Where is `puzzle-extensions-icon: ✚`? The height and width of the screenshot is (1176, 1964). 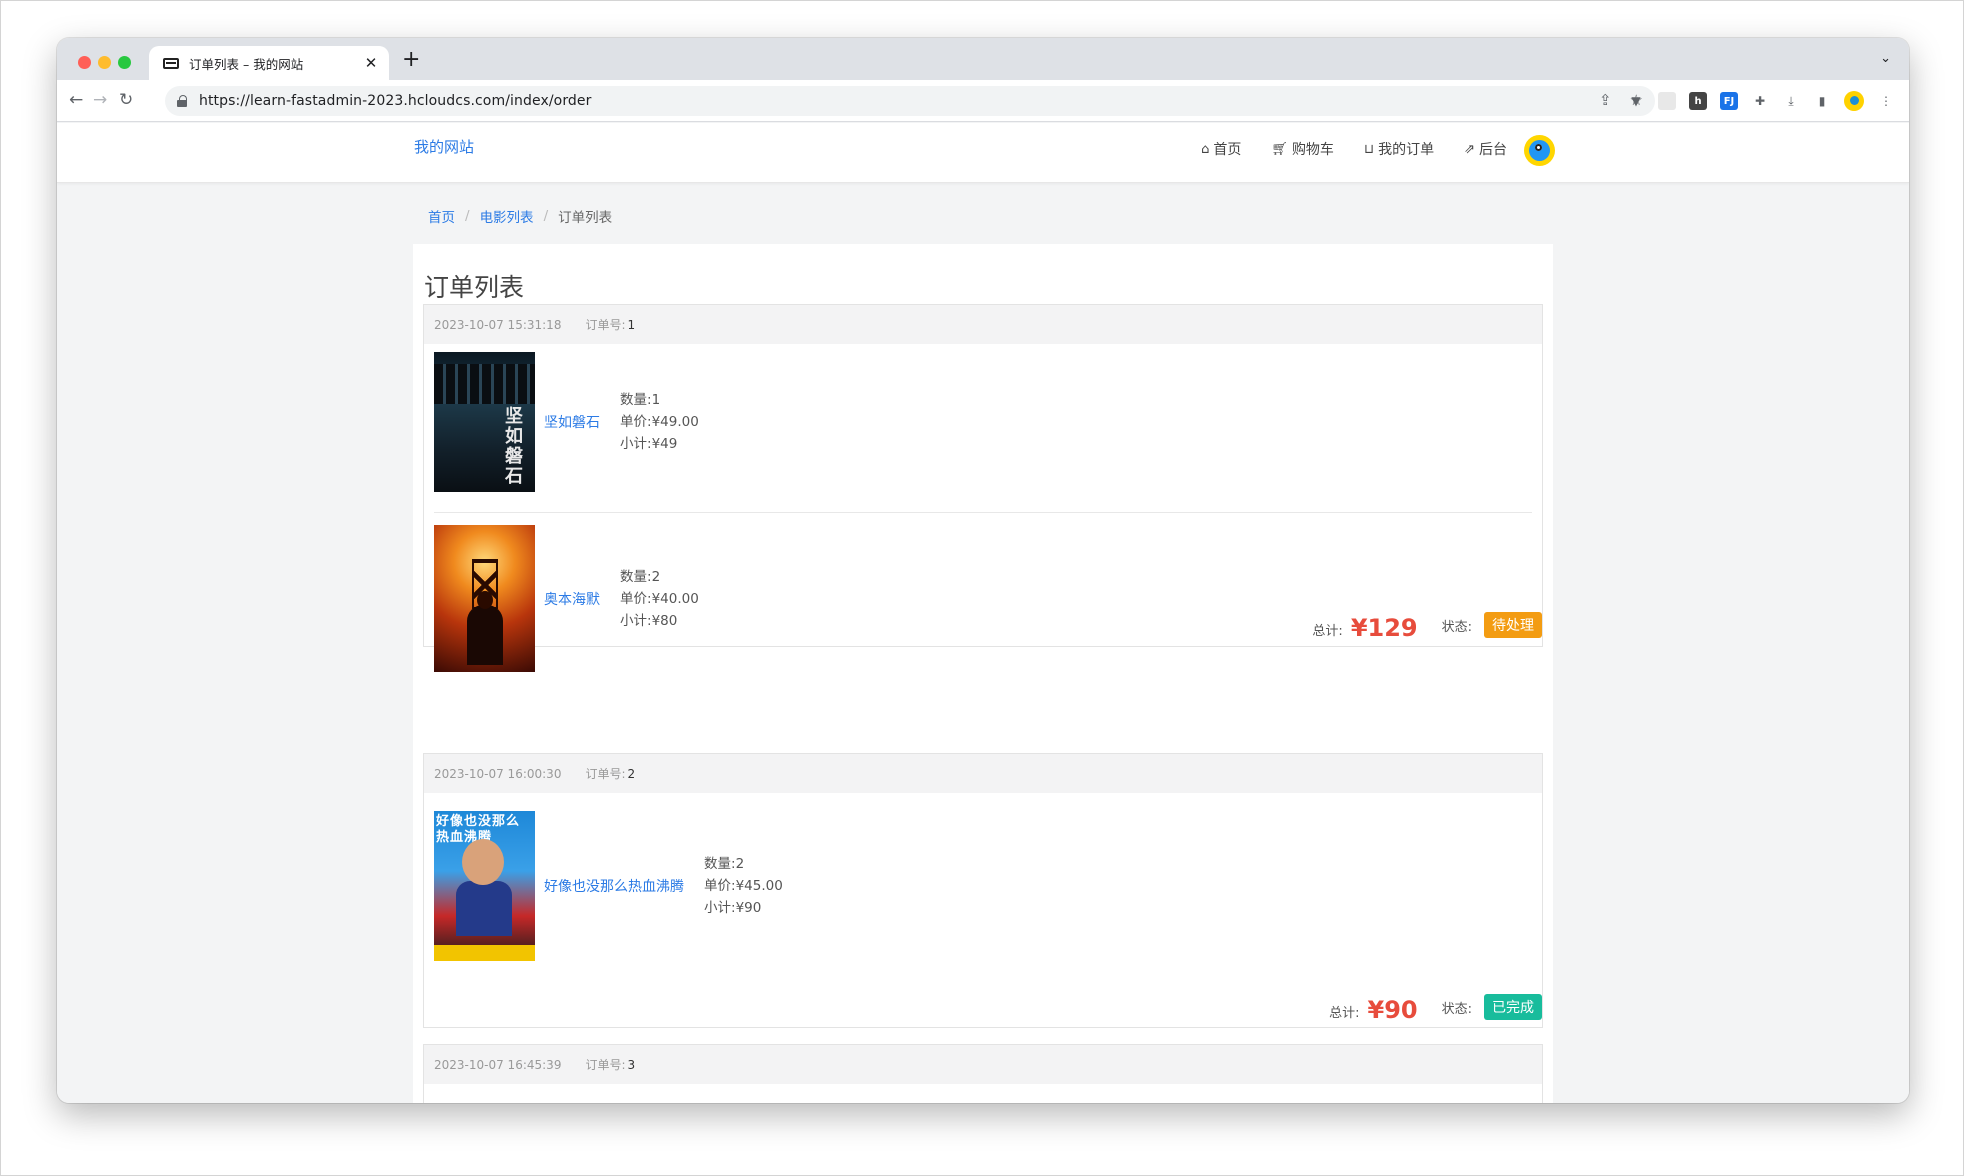
puzzle-extensions-icon: ✚ is located at coordinates (1760, 101).